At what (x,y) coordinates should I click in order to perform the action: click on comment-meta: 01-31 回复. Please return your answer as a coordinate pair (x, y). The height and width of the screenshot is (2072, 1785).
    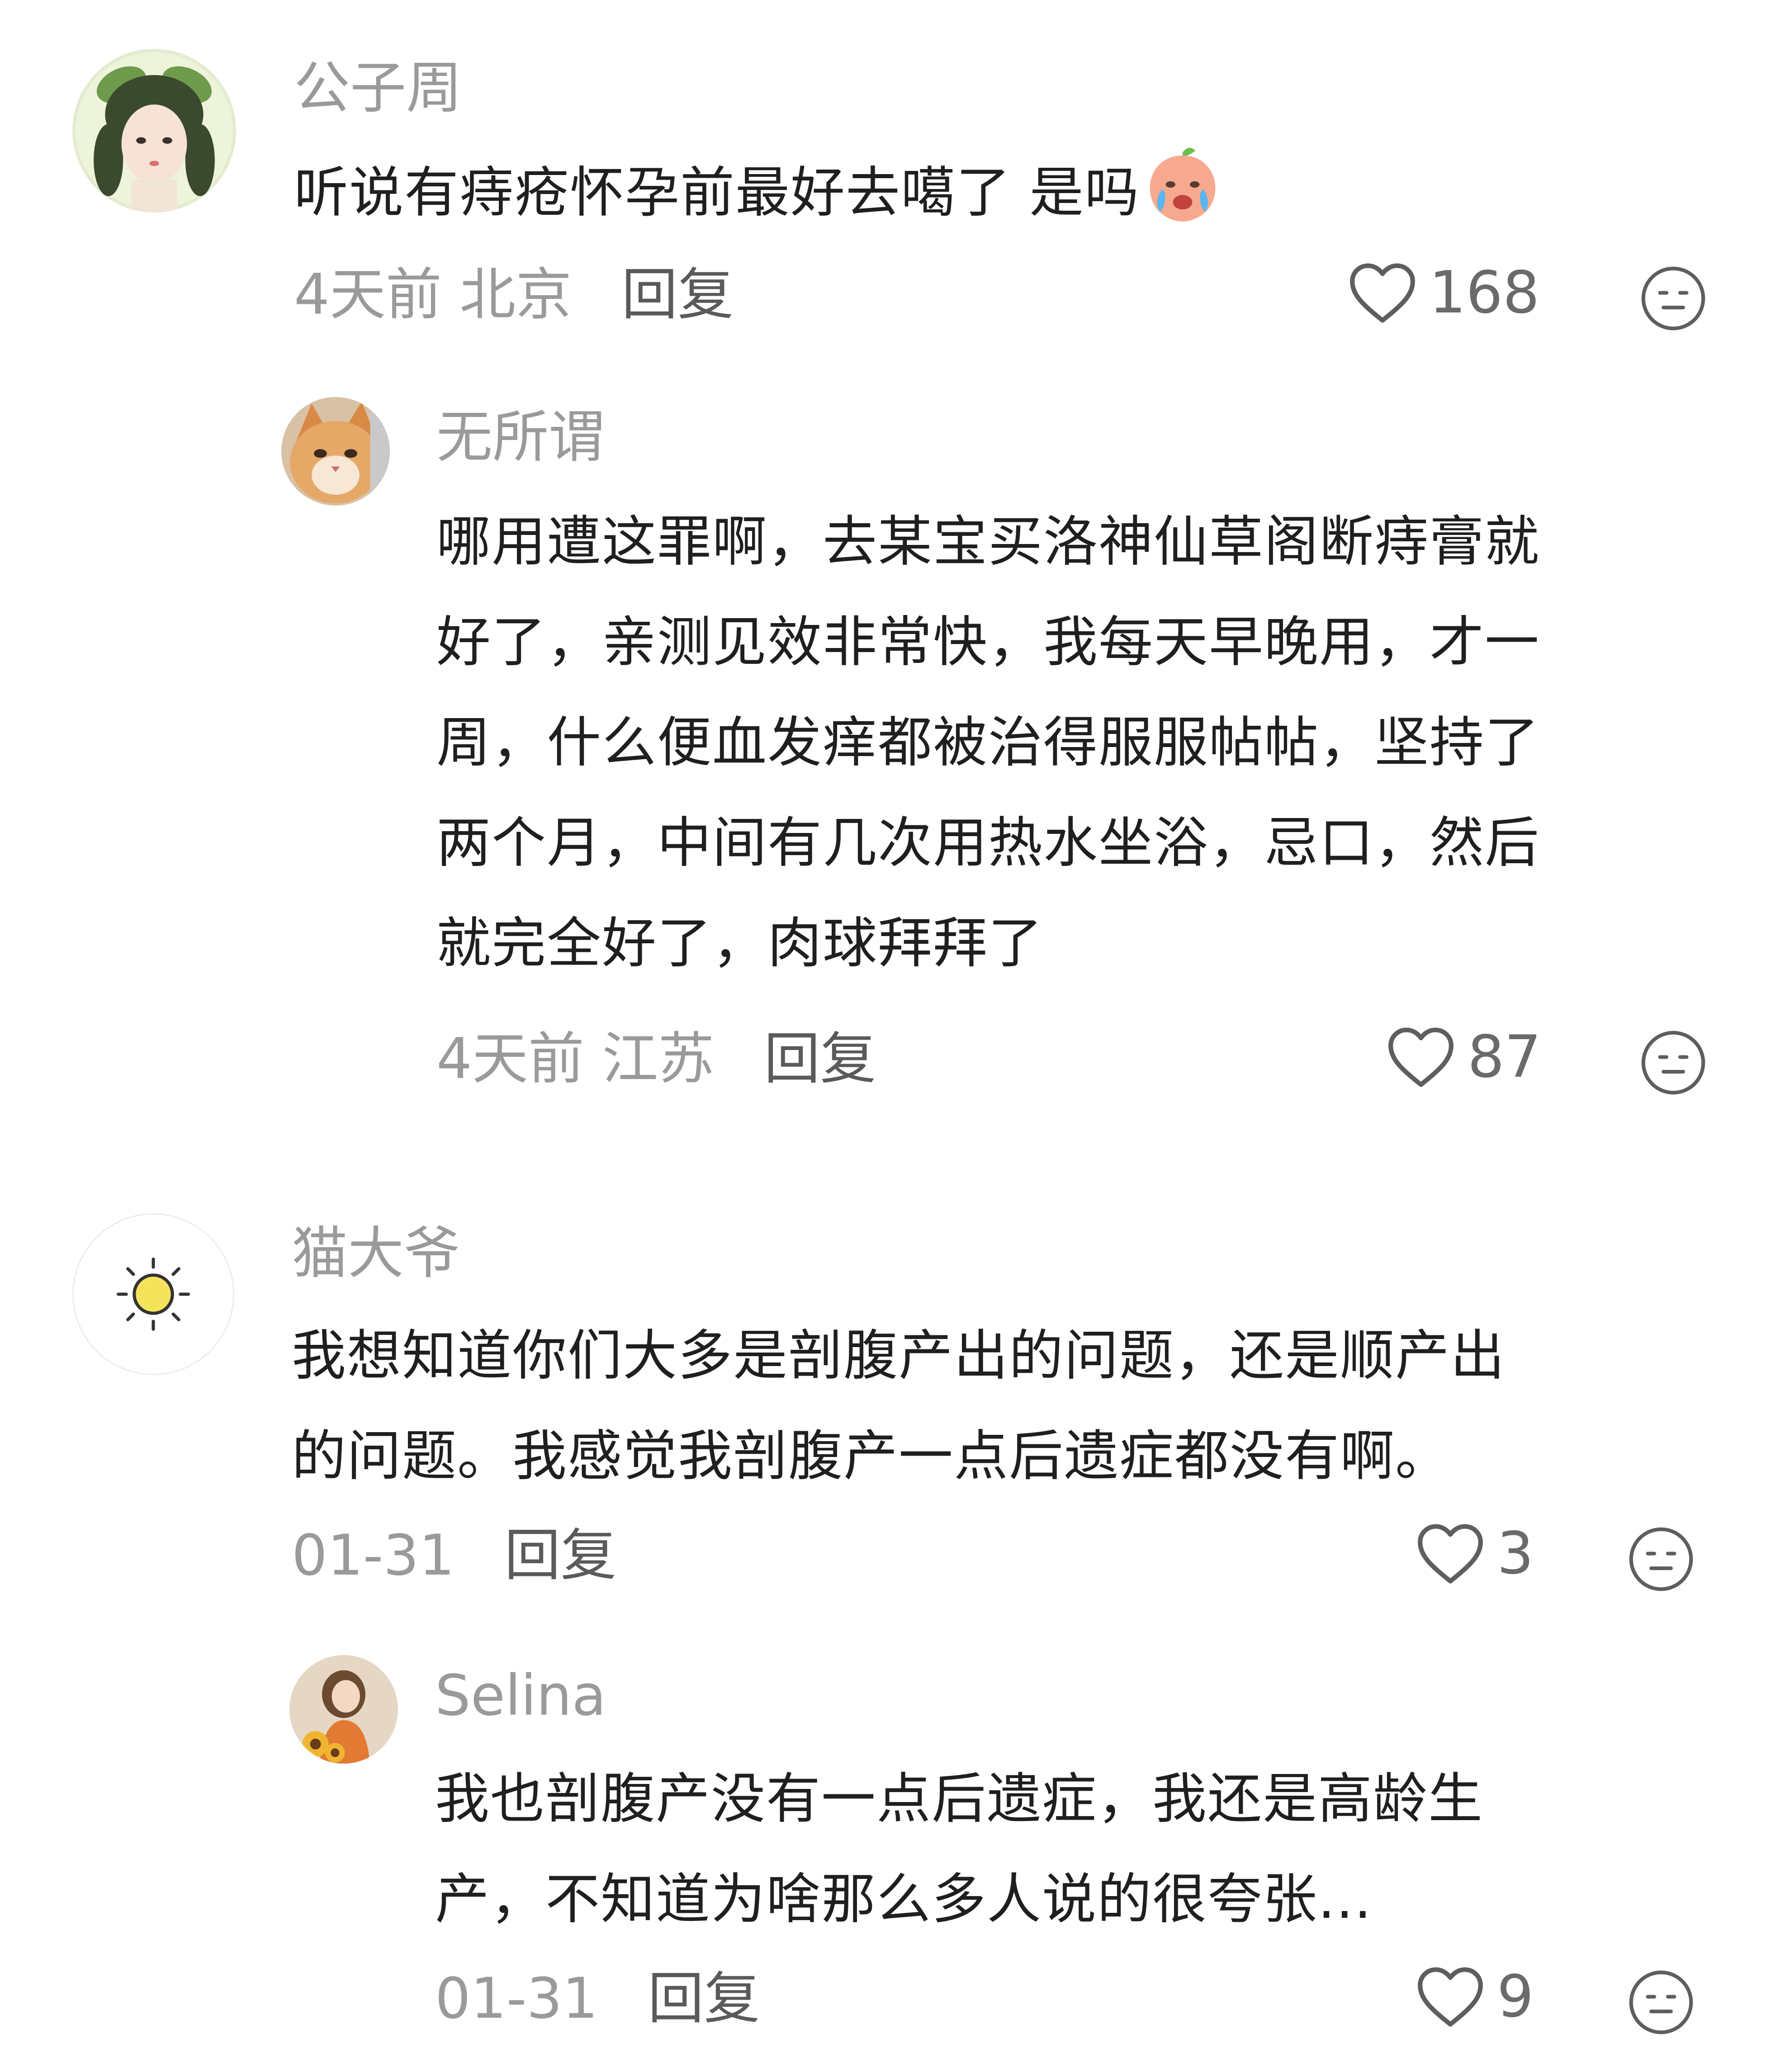
    Looking at the image, I should click on (454, 1556).